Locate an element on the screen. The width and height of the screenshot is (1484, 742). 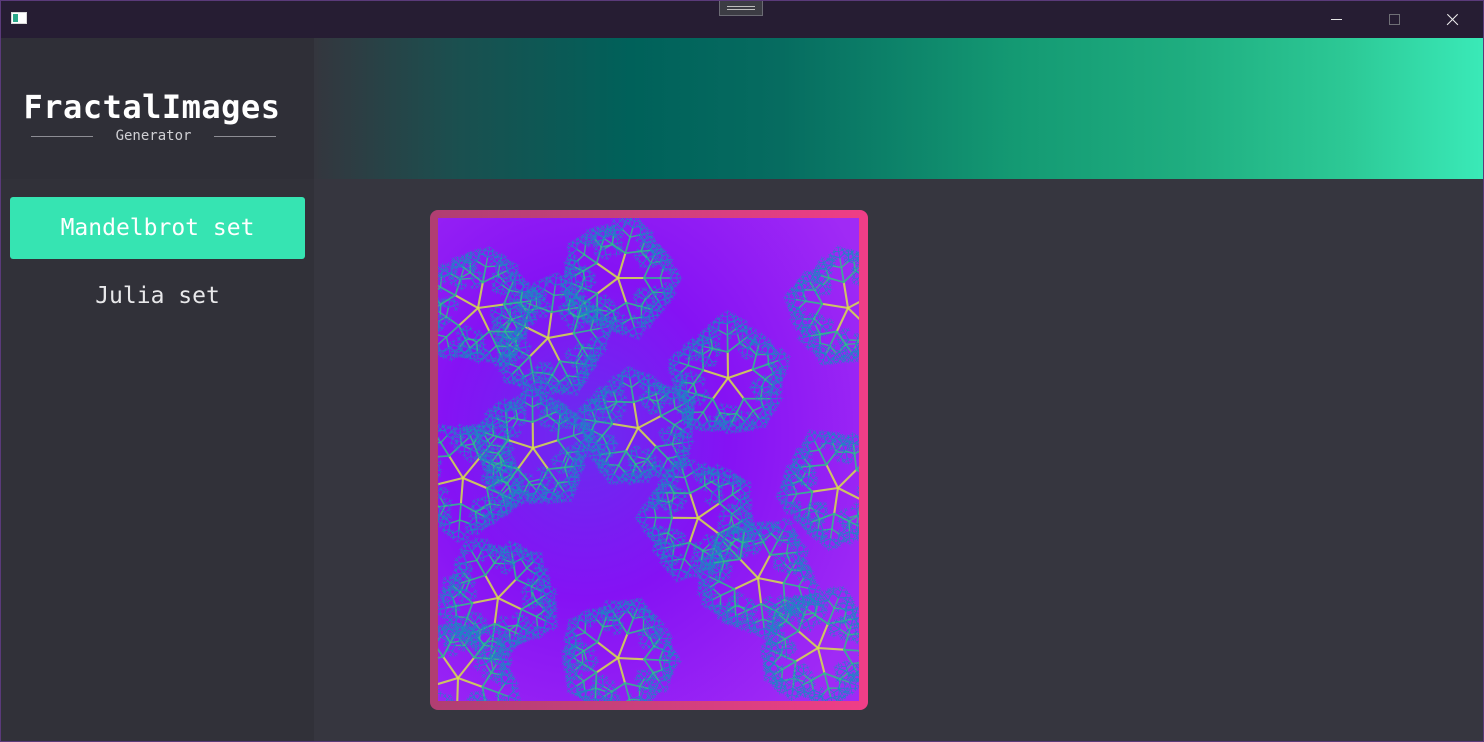
nav-item-mandelbrot-set: Mandelbrot set is located at coordinates (157, 228).